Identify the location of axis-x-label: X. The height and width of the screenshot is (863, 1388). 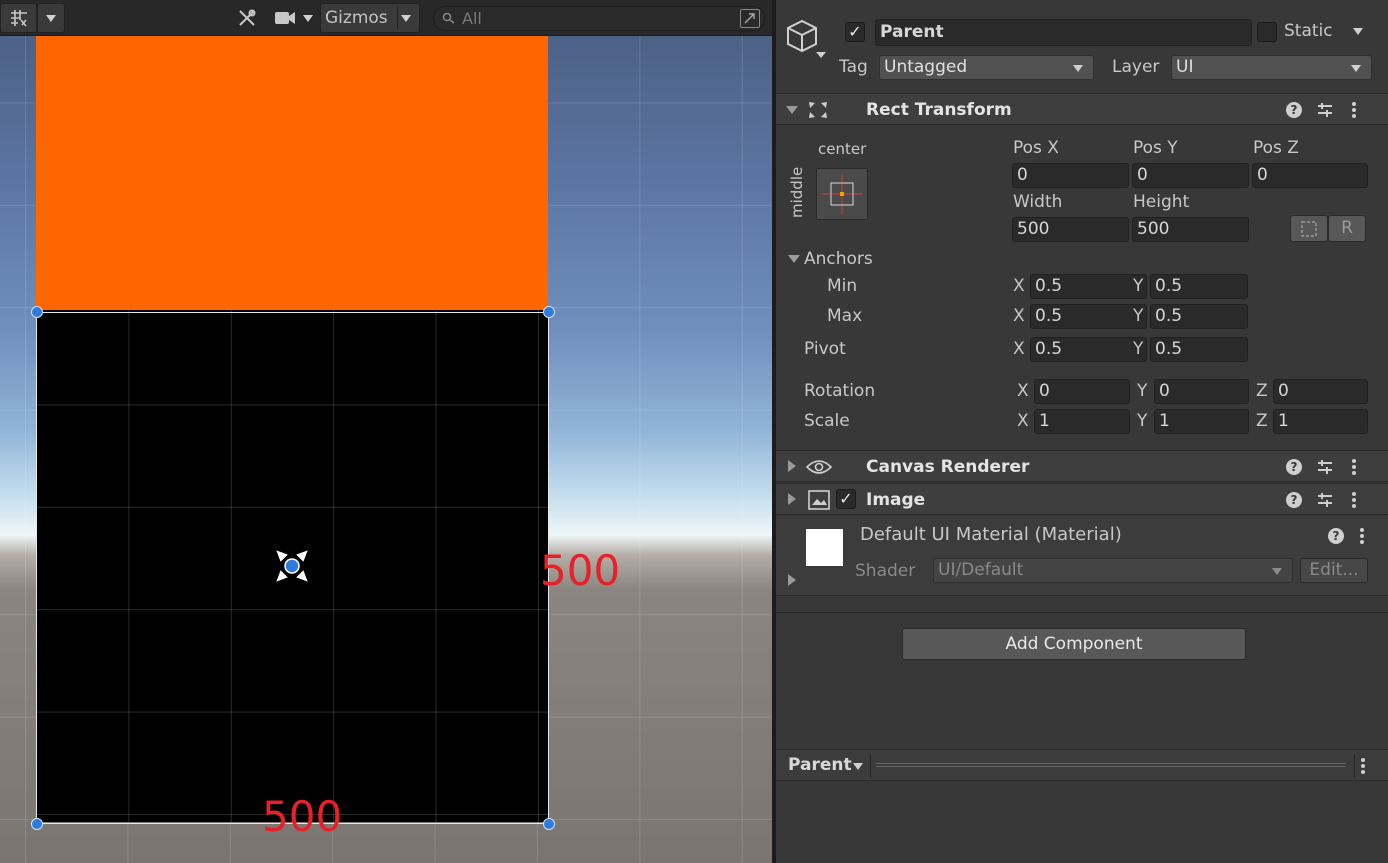
(1019, 316).